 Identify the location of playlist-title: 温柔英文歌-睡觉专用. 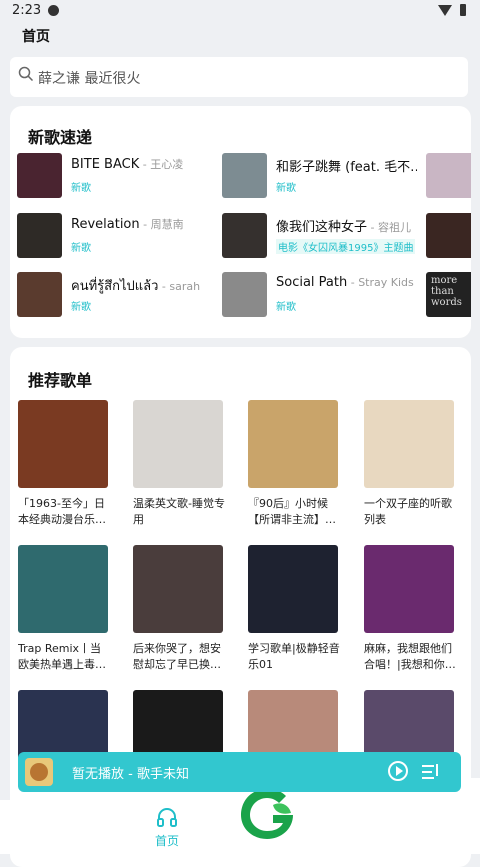
(179, 511).